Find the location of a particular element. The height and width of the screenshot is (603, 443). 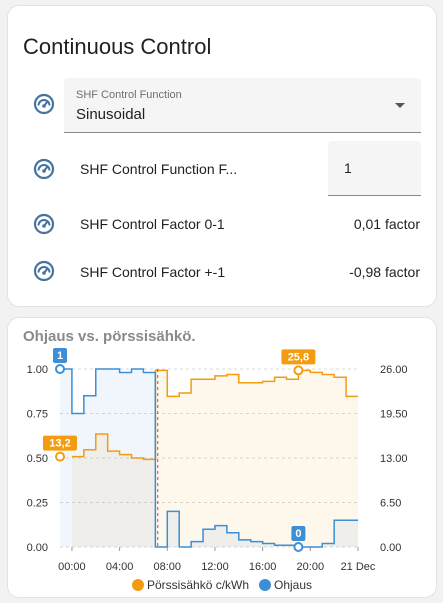

row-label-factor-0-1: SHF Control Factor 0-1 is located at coordinates (152, 224).